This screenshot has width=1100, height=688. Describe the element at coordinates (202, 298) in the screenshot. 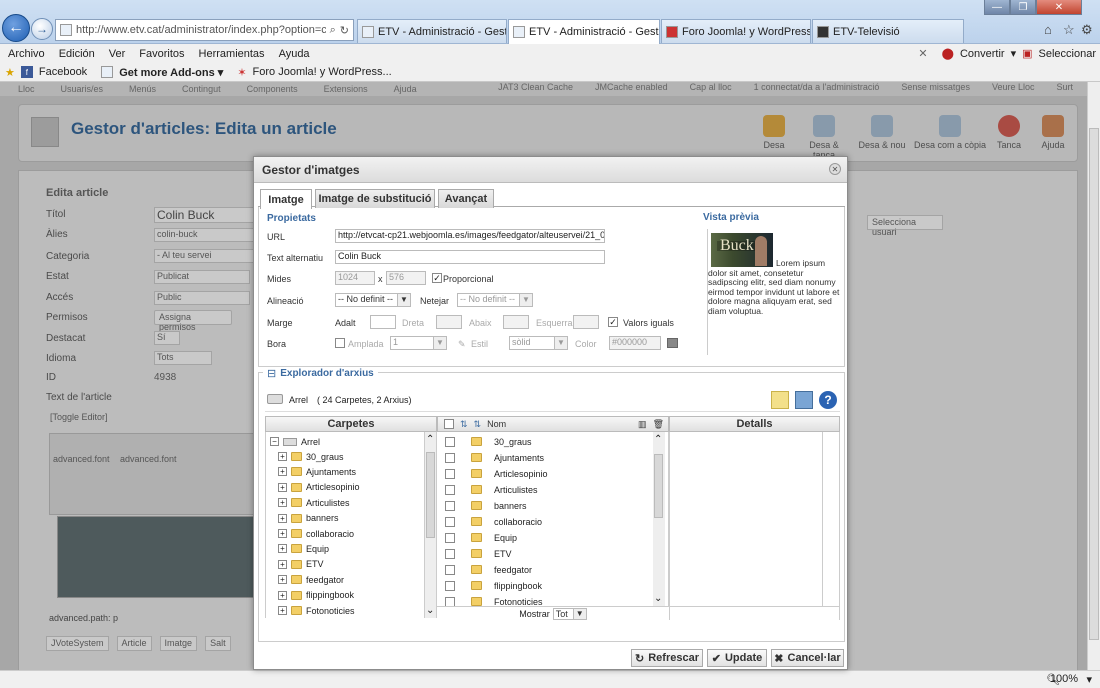

I see `access-select: Public` at that location.